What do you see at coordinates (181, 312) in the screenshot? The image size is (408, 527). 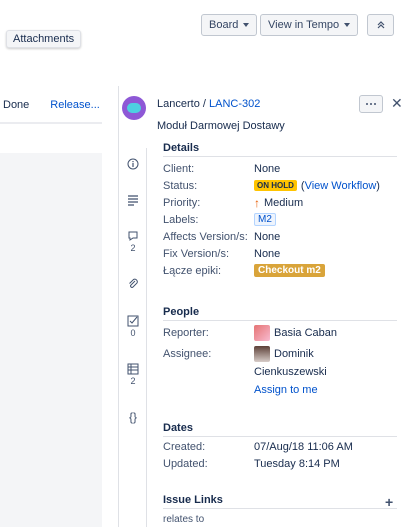 I see `people-heading: People` at bounding box center [181, 312].